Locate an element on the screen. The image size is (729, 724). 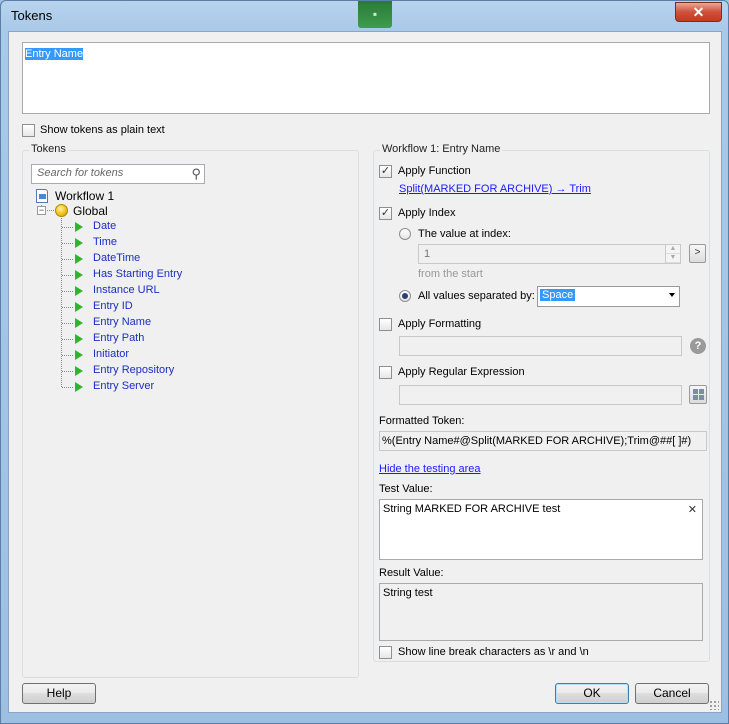
app-accent-icon: ▪ is located at coordinates (375, 14).